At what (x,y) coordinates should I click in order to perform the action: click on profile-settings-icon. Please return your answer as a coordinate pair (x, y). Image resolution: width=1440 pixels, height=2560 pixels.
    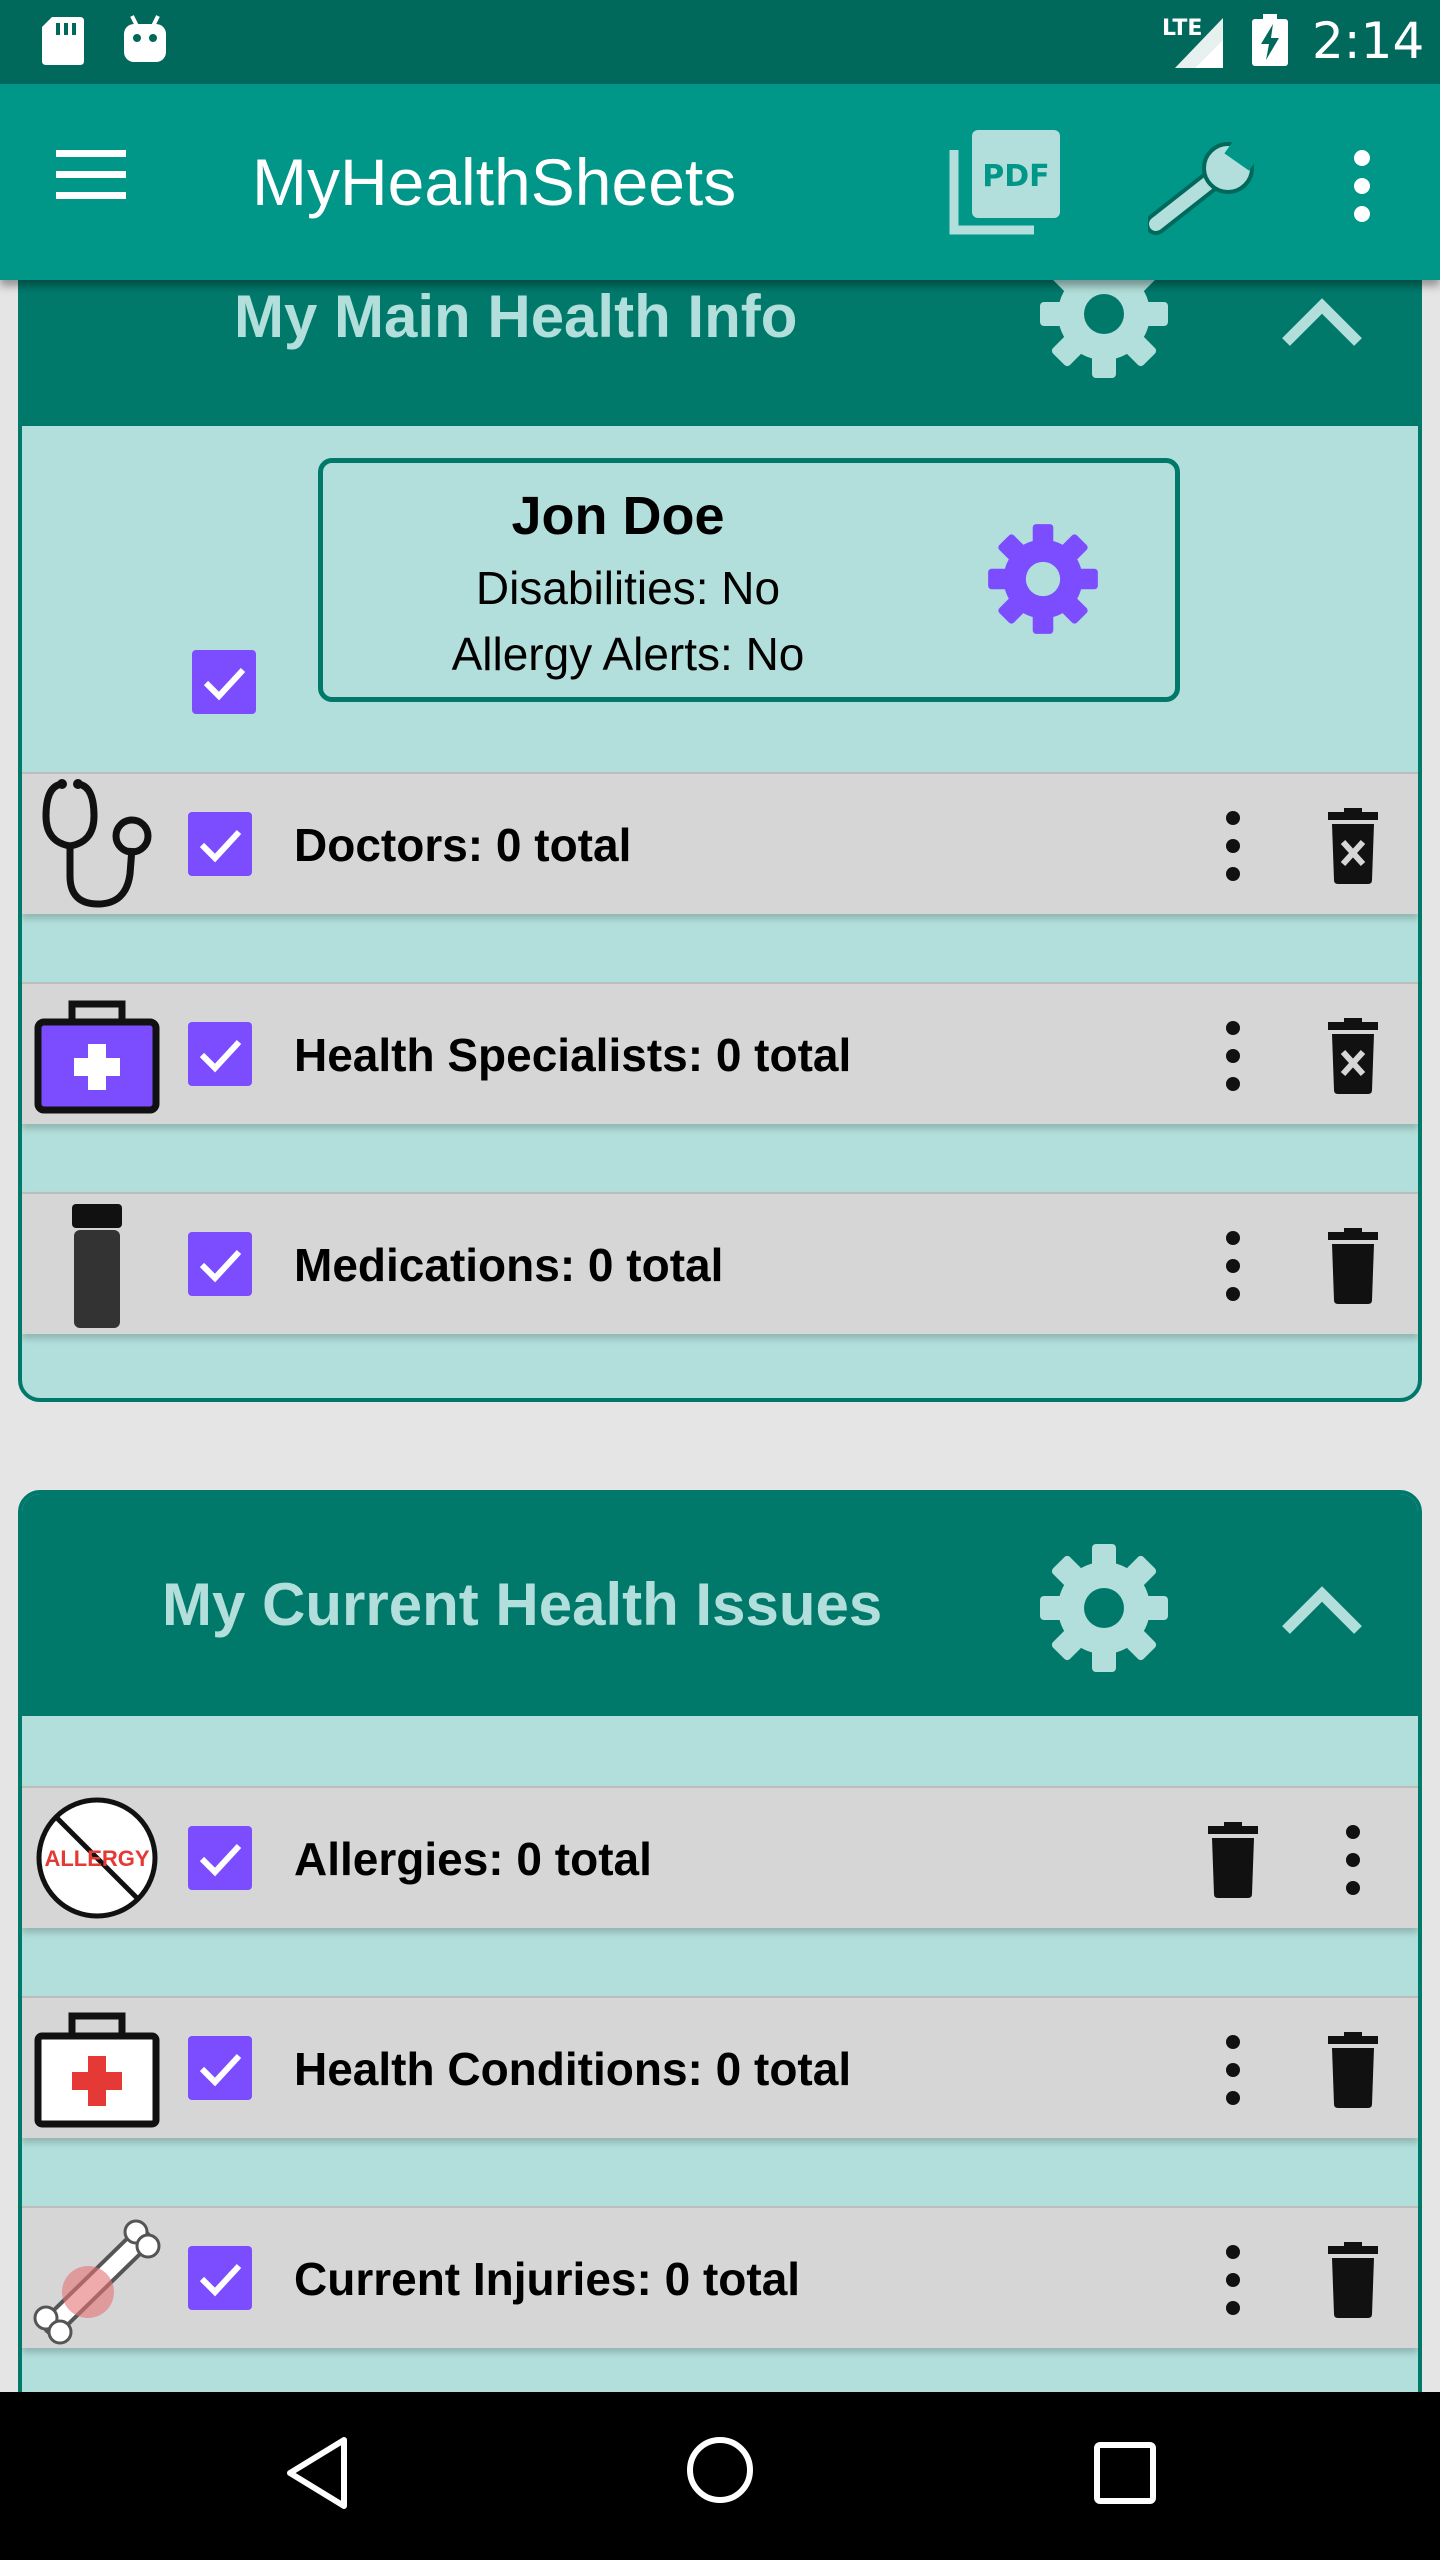
    Looking at the image, I should click on (1043, 579).